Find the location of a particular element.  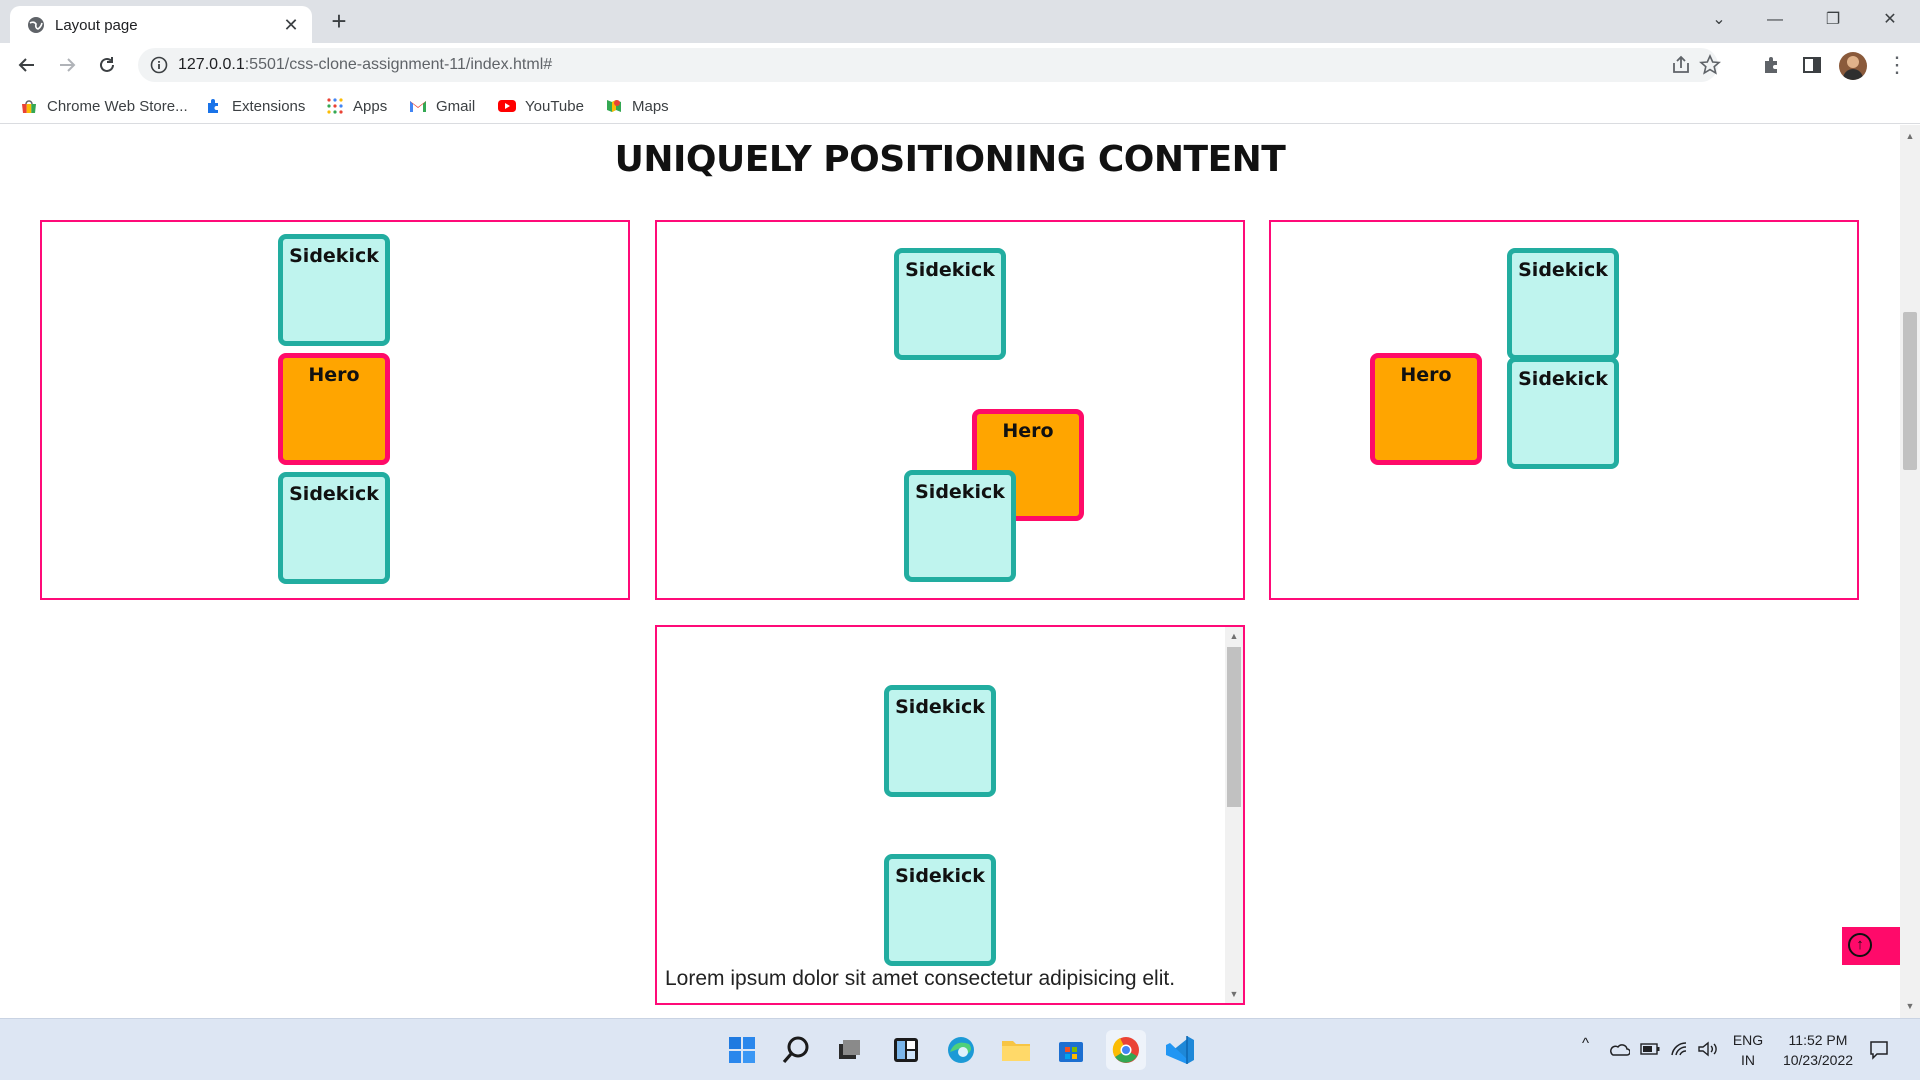

back-to-top-button: ↑ is located at coordinates (1871, 946).